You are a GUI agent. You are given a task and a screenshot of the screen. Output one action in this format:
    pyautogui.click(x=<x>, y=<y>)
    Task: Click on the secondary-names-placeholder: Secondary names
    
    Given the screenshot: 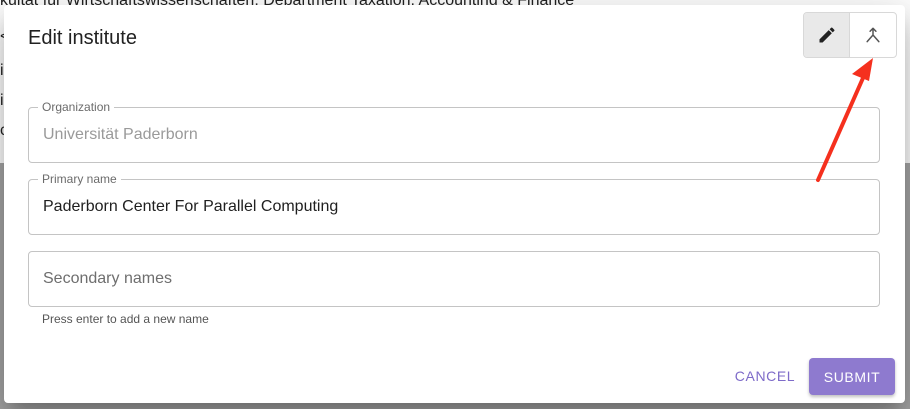 What is the action you would take?
    pyautogui.click(x=107, y=279)
    